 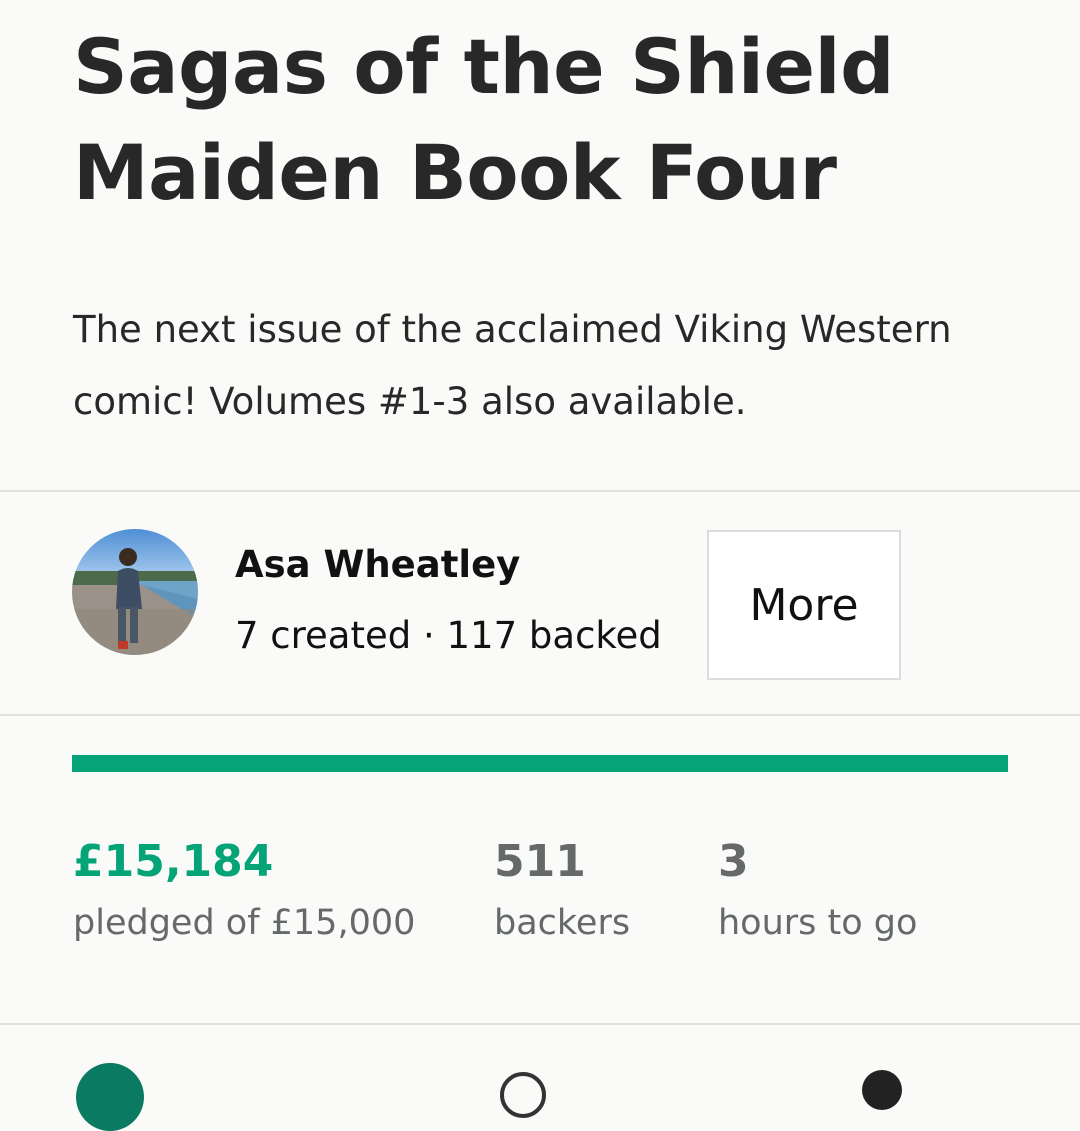 I want to click on more-button: More, so click(x=804, y=605).